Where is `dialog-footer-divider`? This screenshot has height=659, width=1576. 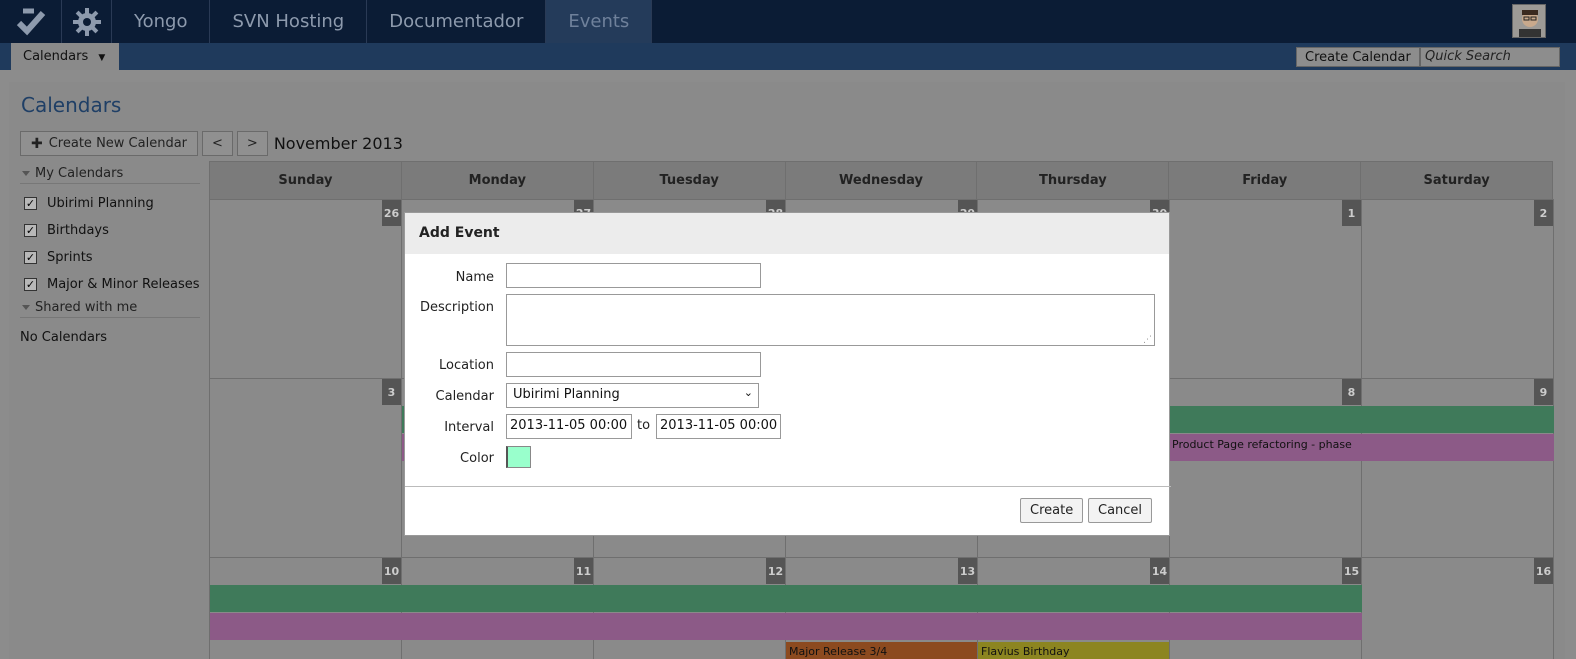
dialog-footer-divider is located at coordinates (788, 486).